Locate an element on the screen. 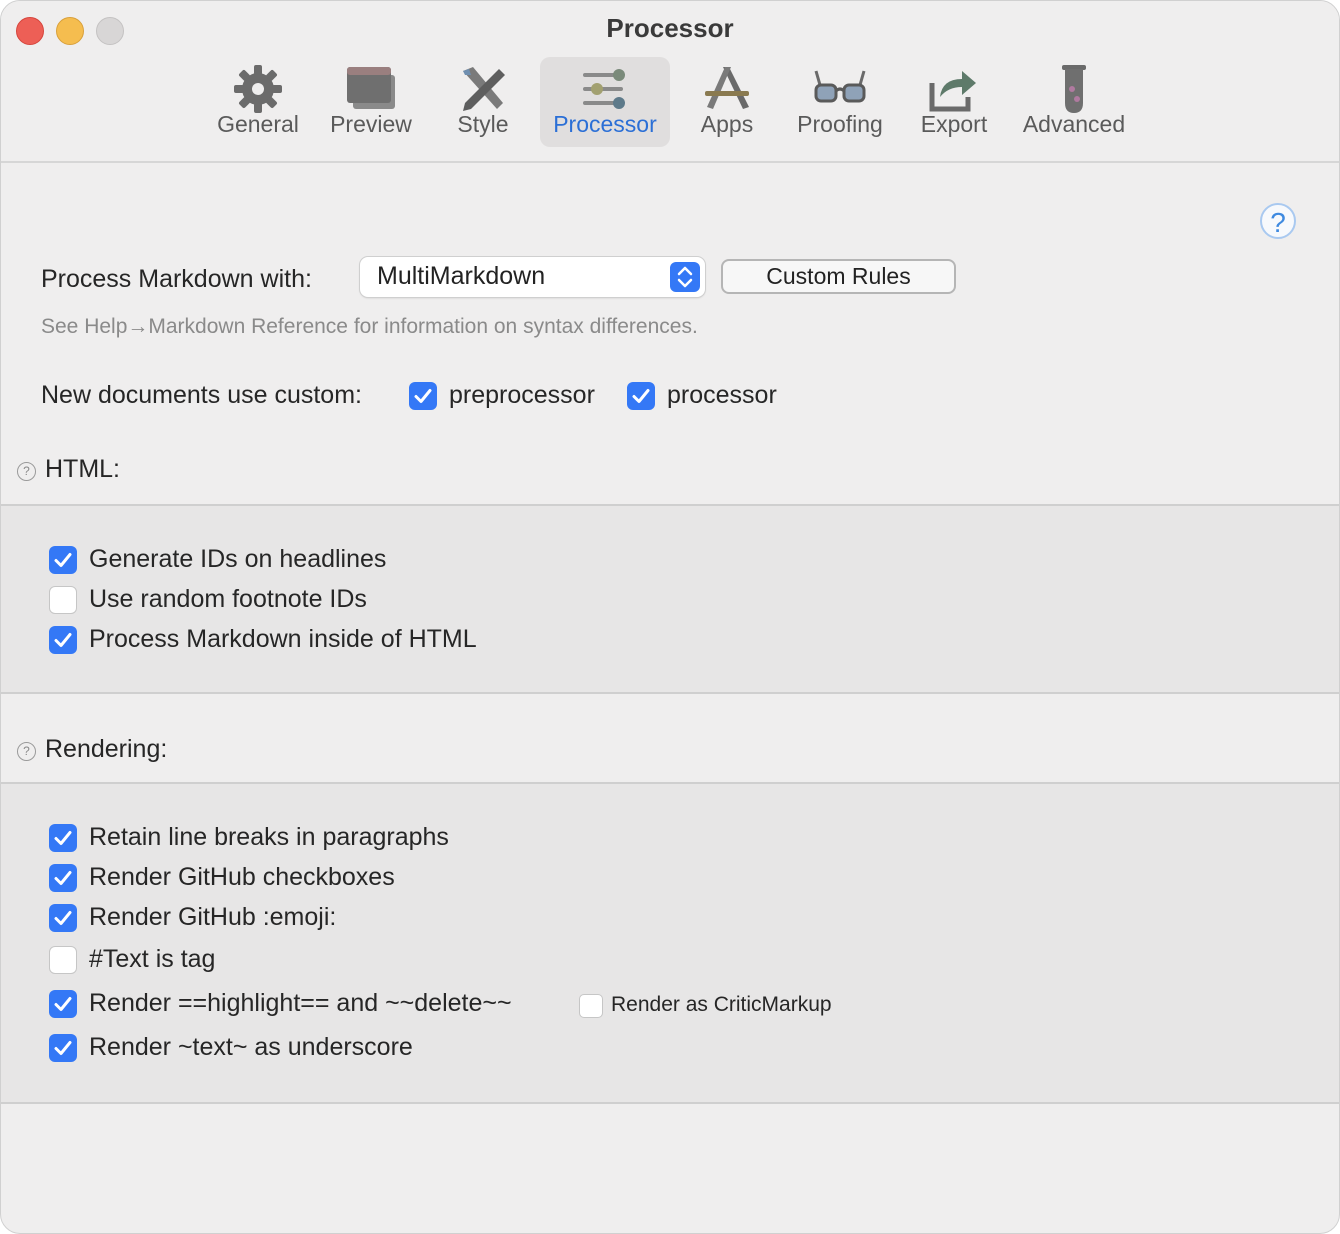 The image size is (1340, 1234). custom-rules-button: Custom Rules is located at coordinates (838, 276).